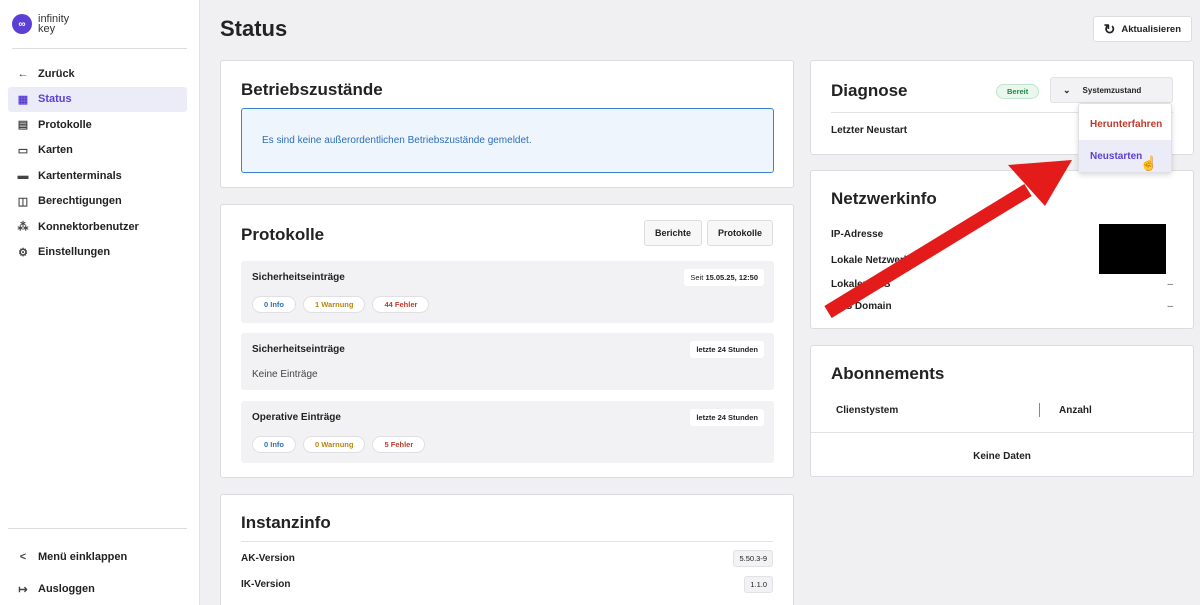 The image size is (1200, 605). I want to click on sidebar-item-label: Einstellungen, so click(74, 252).